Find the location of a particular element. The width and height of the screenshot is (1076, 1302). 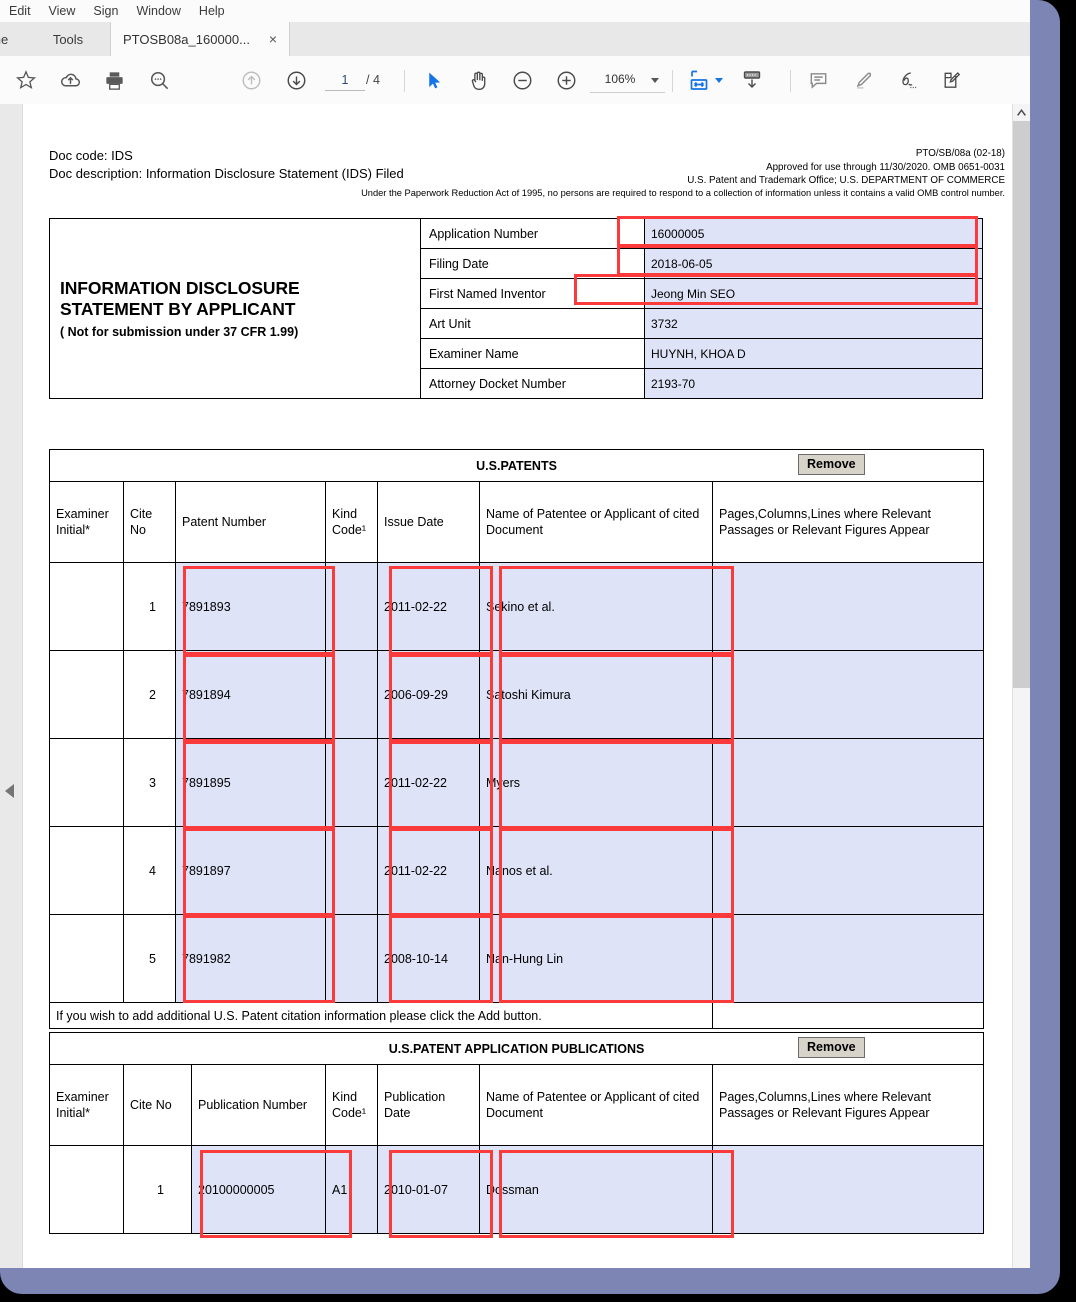

page-up-icon is located at coordinates (251, 80).